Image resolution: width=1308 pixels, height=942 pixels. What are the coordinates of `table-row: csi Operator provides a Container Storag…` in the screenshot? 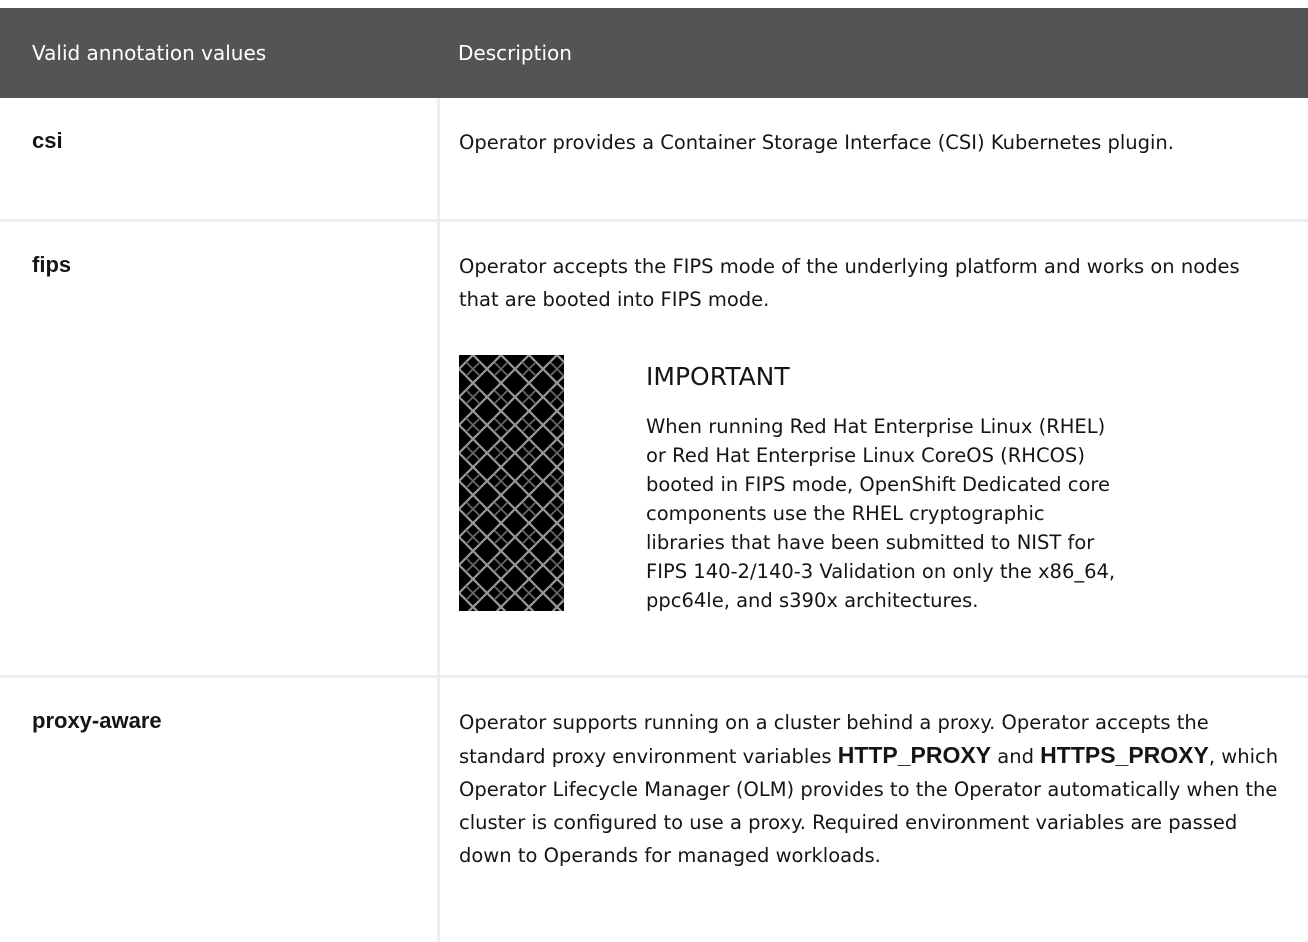 It's located at (654, 160).